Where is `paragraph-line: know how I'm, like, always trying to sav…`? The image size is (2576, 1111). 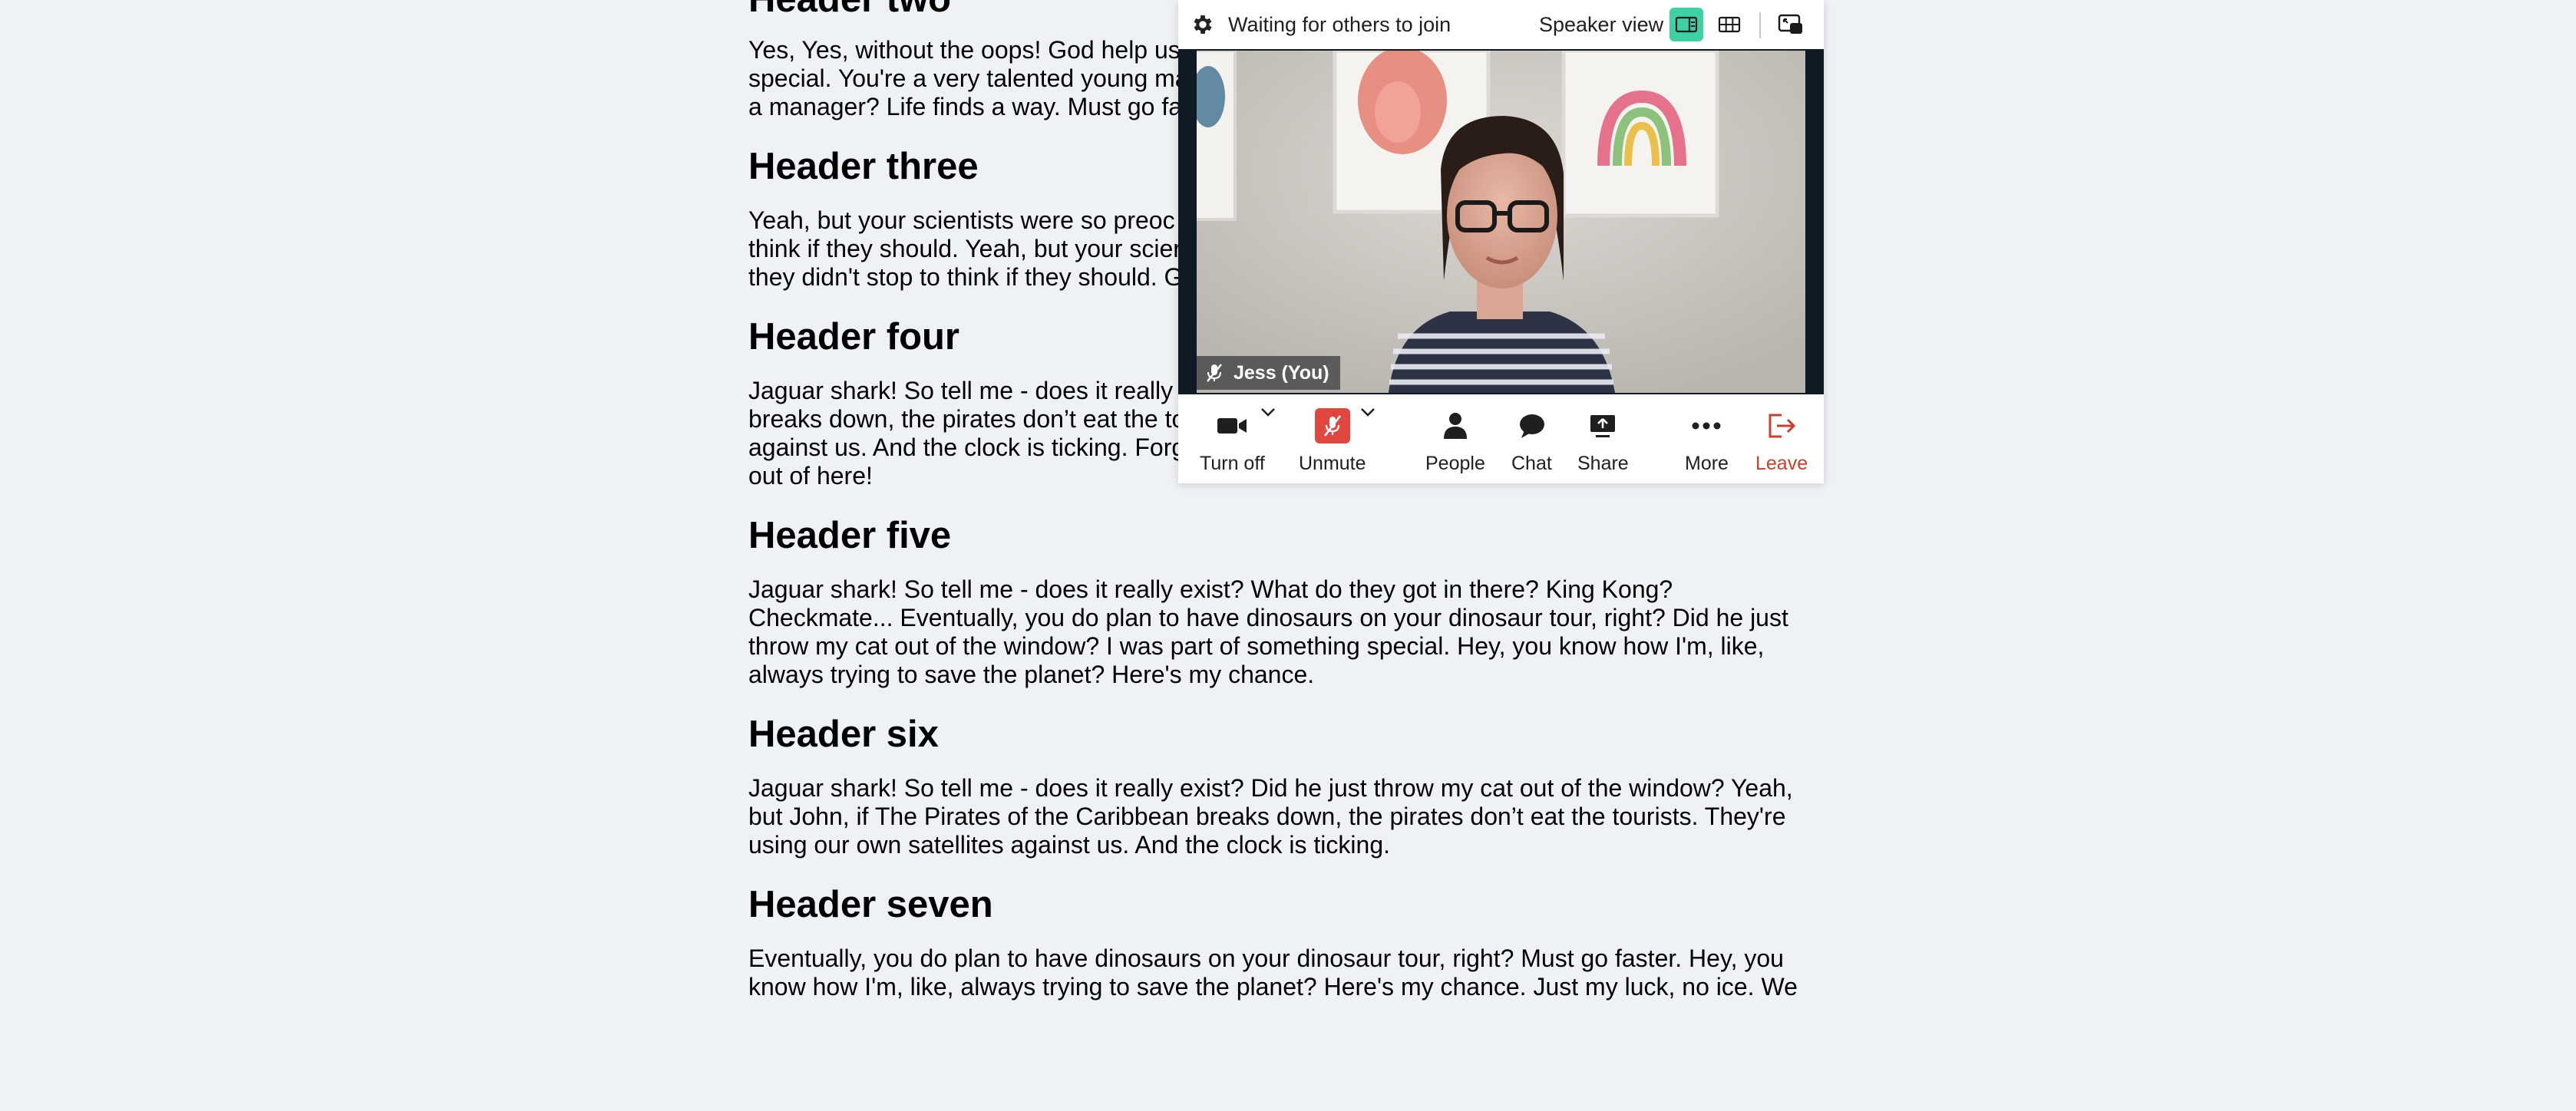
paragraph-line: know how I'm, like, always trying to sav… is located at coordinates (1273, 987).